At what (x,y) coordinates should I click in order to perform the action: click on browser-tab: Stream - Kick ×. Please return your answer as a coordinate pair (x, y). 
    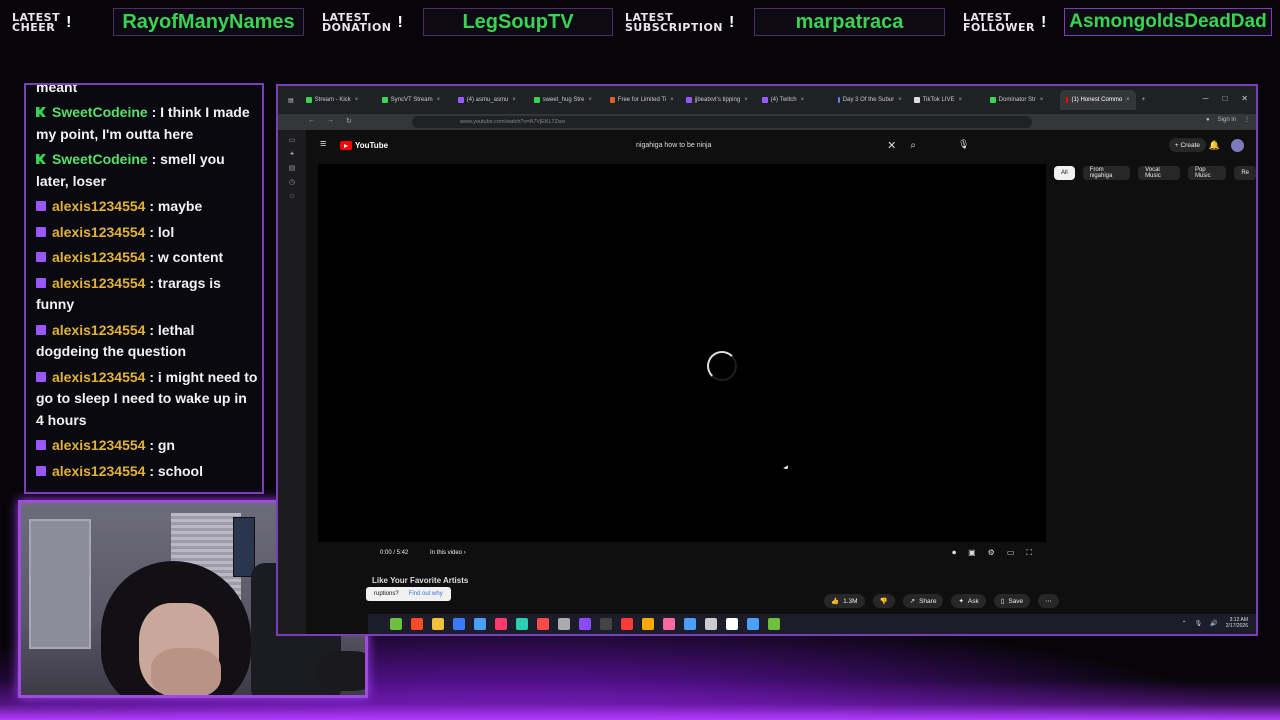
    Looking at the image, I should click on (338, 100).